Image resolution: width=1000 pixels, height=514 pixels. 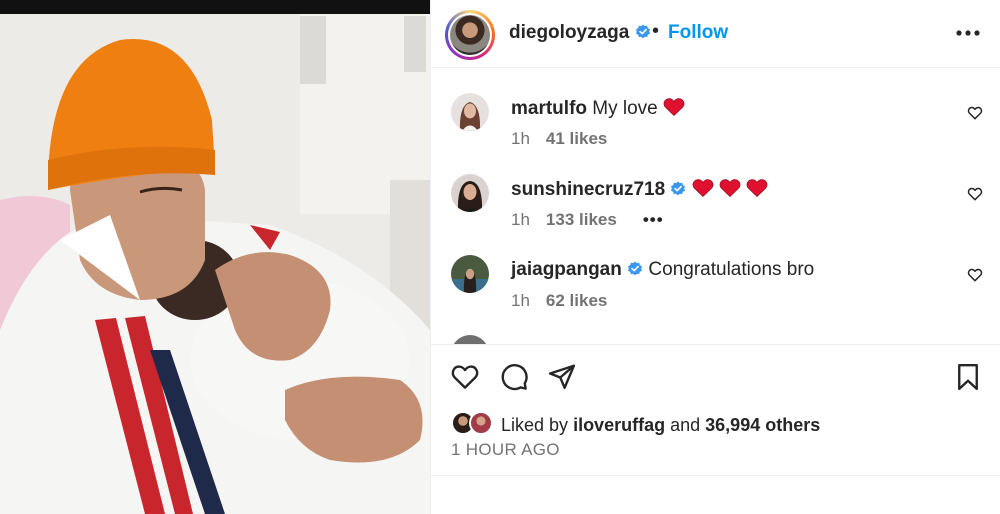 What do you see at coordinates (619, 425) in the screenshot?
I see `liked-by-username: iloveruffag` at bounding box center [619, 425].